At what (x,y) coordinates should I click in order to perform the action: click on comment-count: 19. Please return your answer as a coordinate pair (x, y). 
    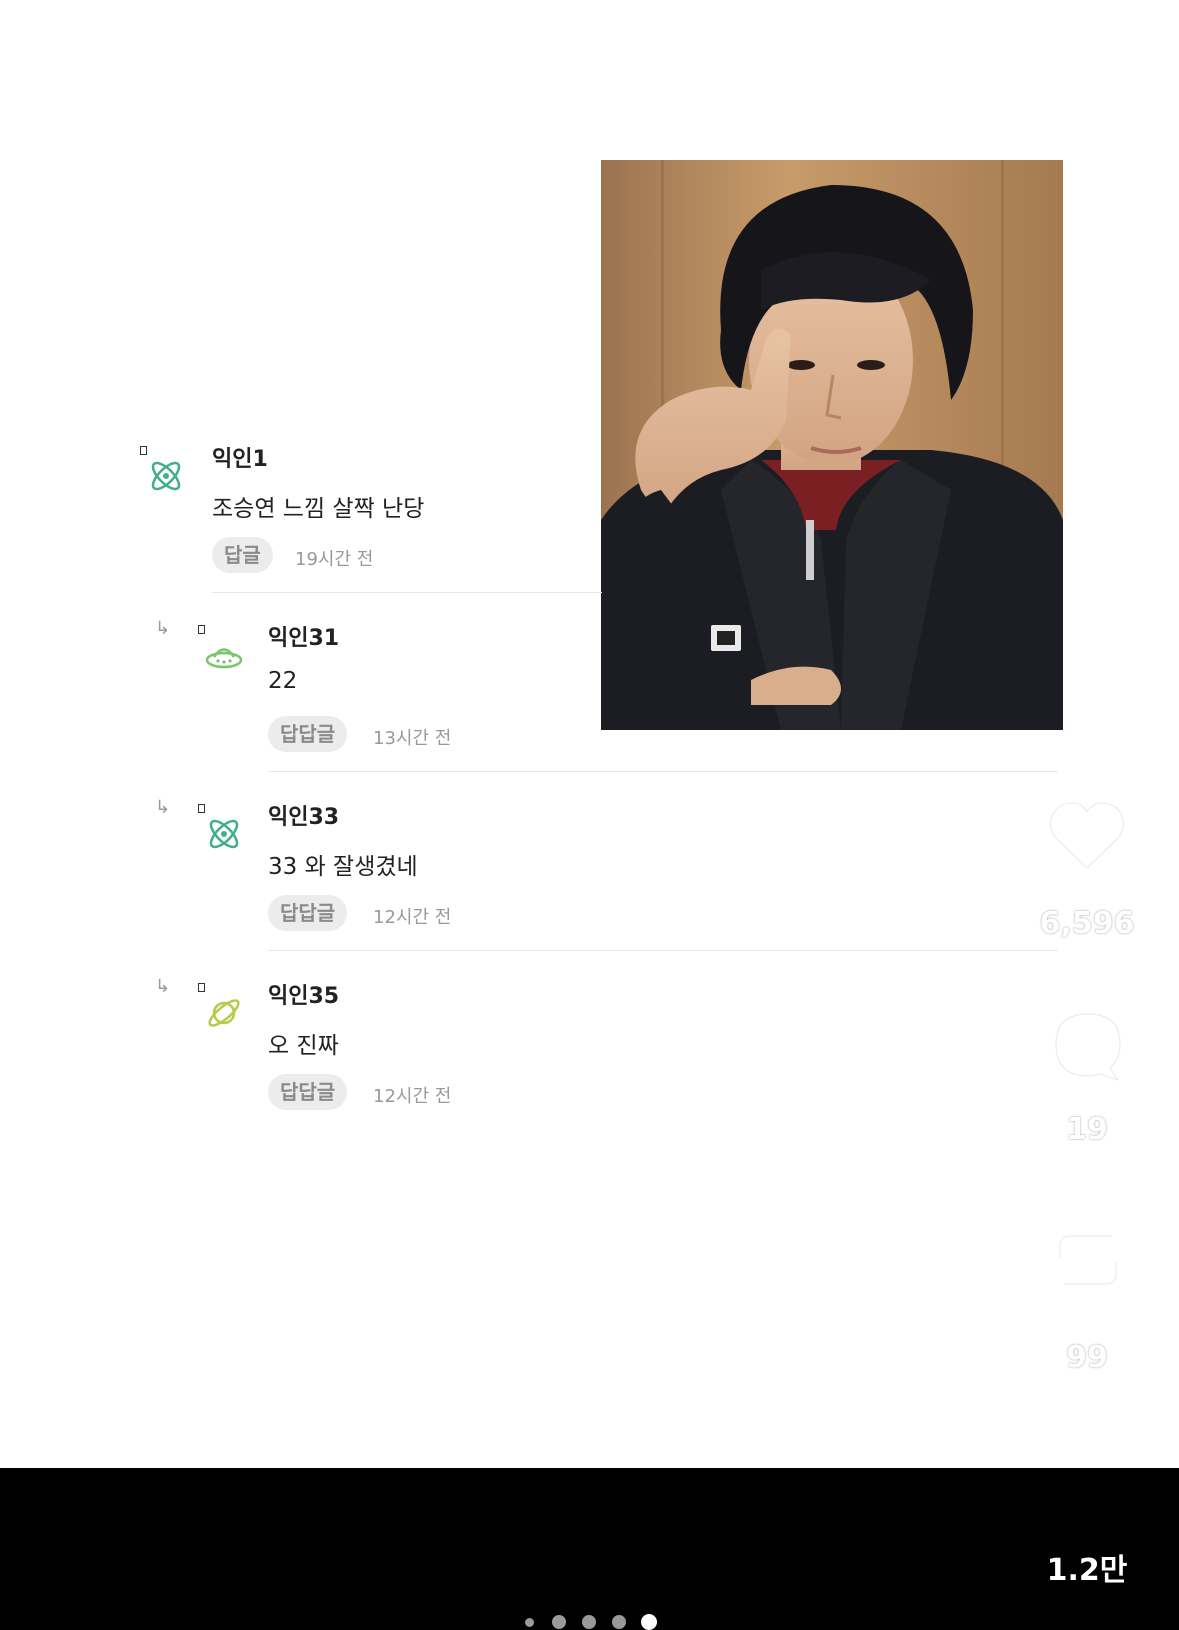
    Looking at the image, I should click on (1087, 1129).